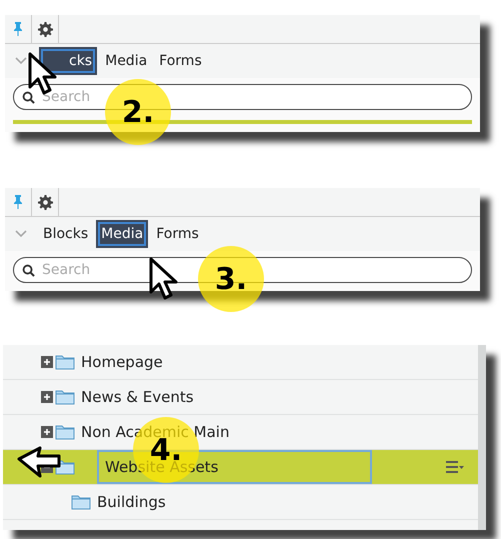  What do you see at coordinates (240, 362) in the screenshot?
I see `tree-row: Homepage` at bounding box center [240, 362].